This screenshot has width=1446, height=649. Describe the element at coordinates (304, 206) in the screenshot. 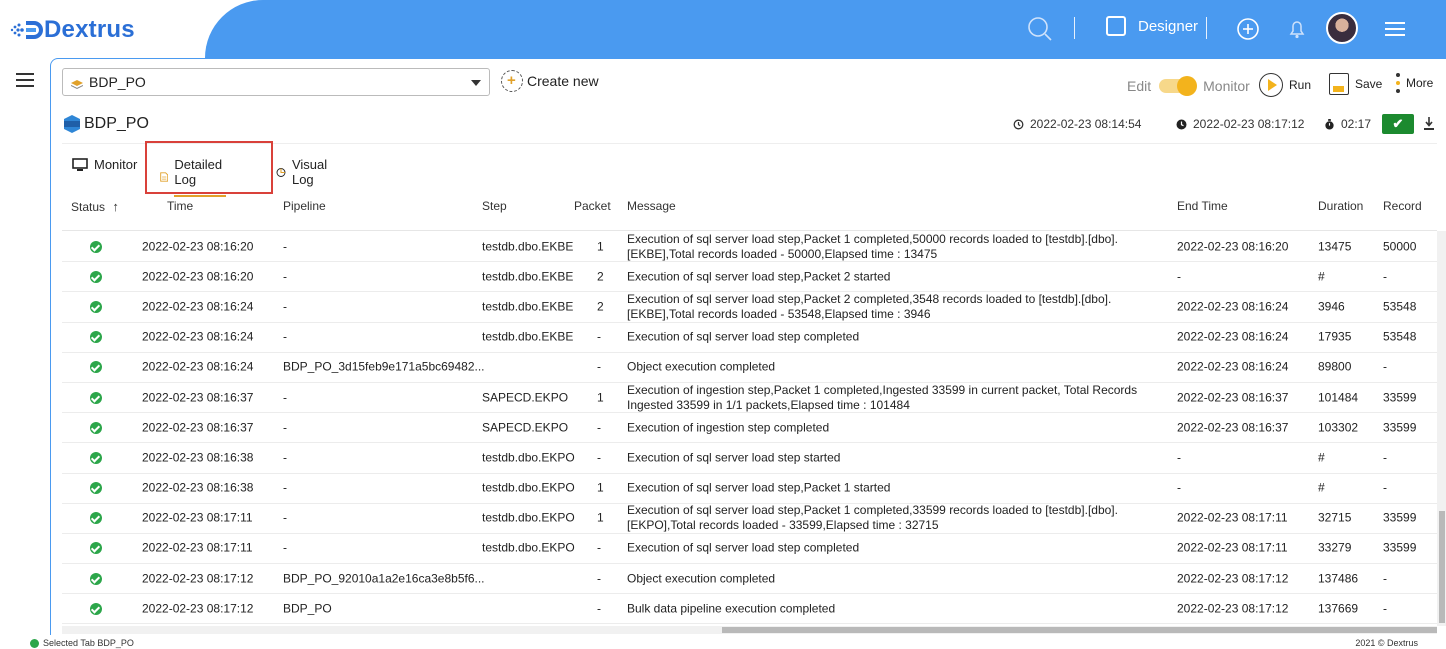

I see `col-pipeline-header: Pipeline` at that location.